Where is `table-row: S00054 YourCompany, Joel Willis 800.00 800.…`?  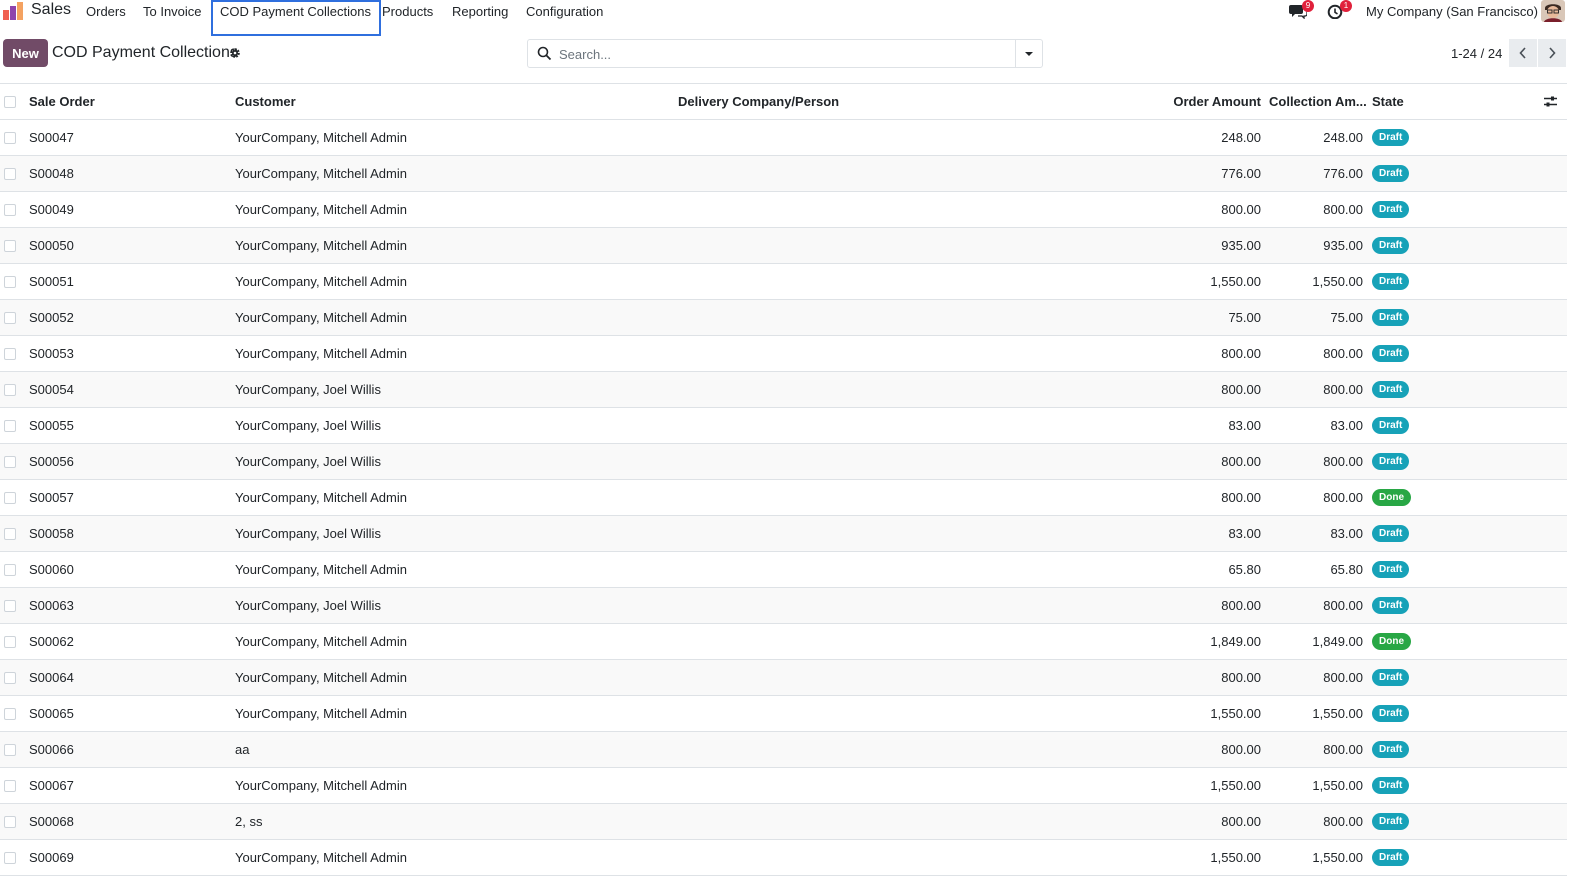 table-row: S00054 YourCompany, Joel Willis 800.00 800.… is located at coordinates (783, 390).